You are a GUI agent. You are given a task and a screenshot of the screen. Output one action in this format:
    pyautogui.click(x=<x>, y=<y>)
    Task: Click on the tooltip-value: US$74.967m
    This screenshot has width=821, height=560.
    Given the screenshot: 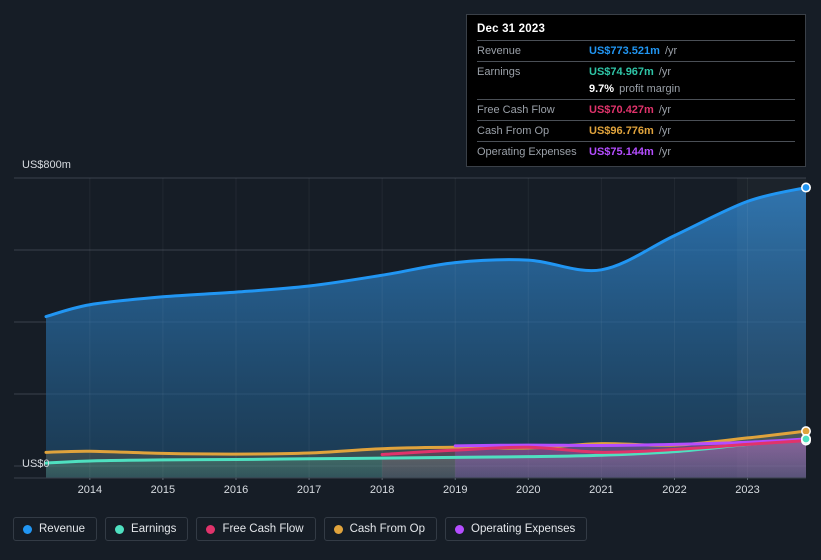 What is the action you would take?
    pyautogui.click(x=621, y=72)
    